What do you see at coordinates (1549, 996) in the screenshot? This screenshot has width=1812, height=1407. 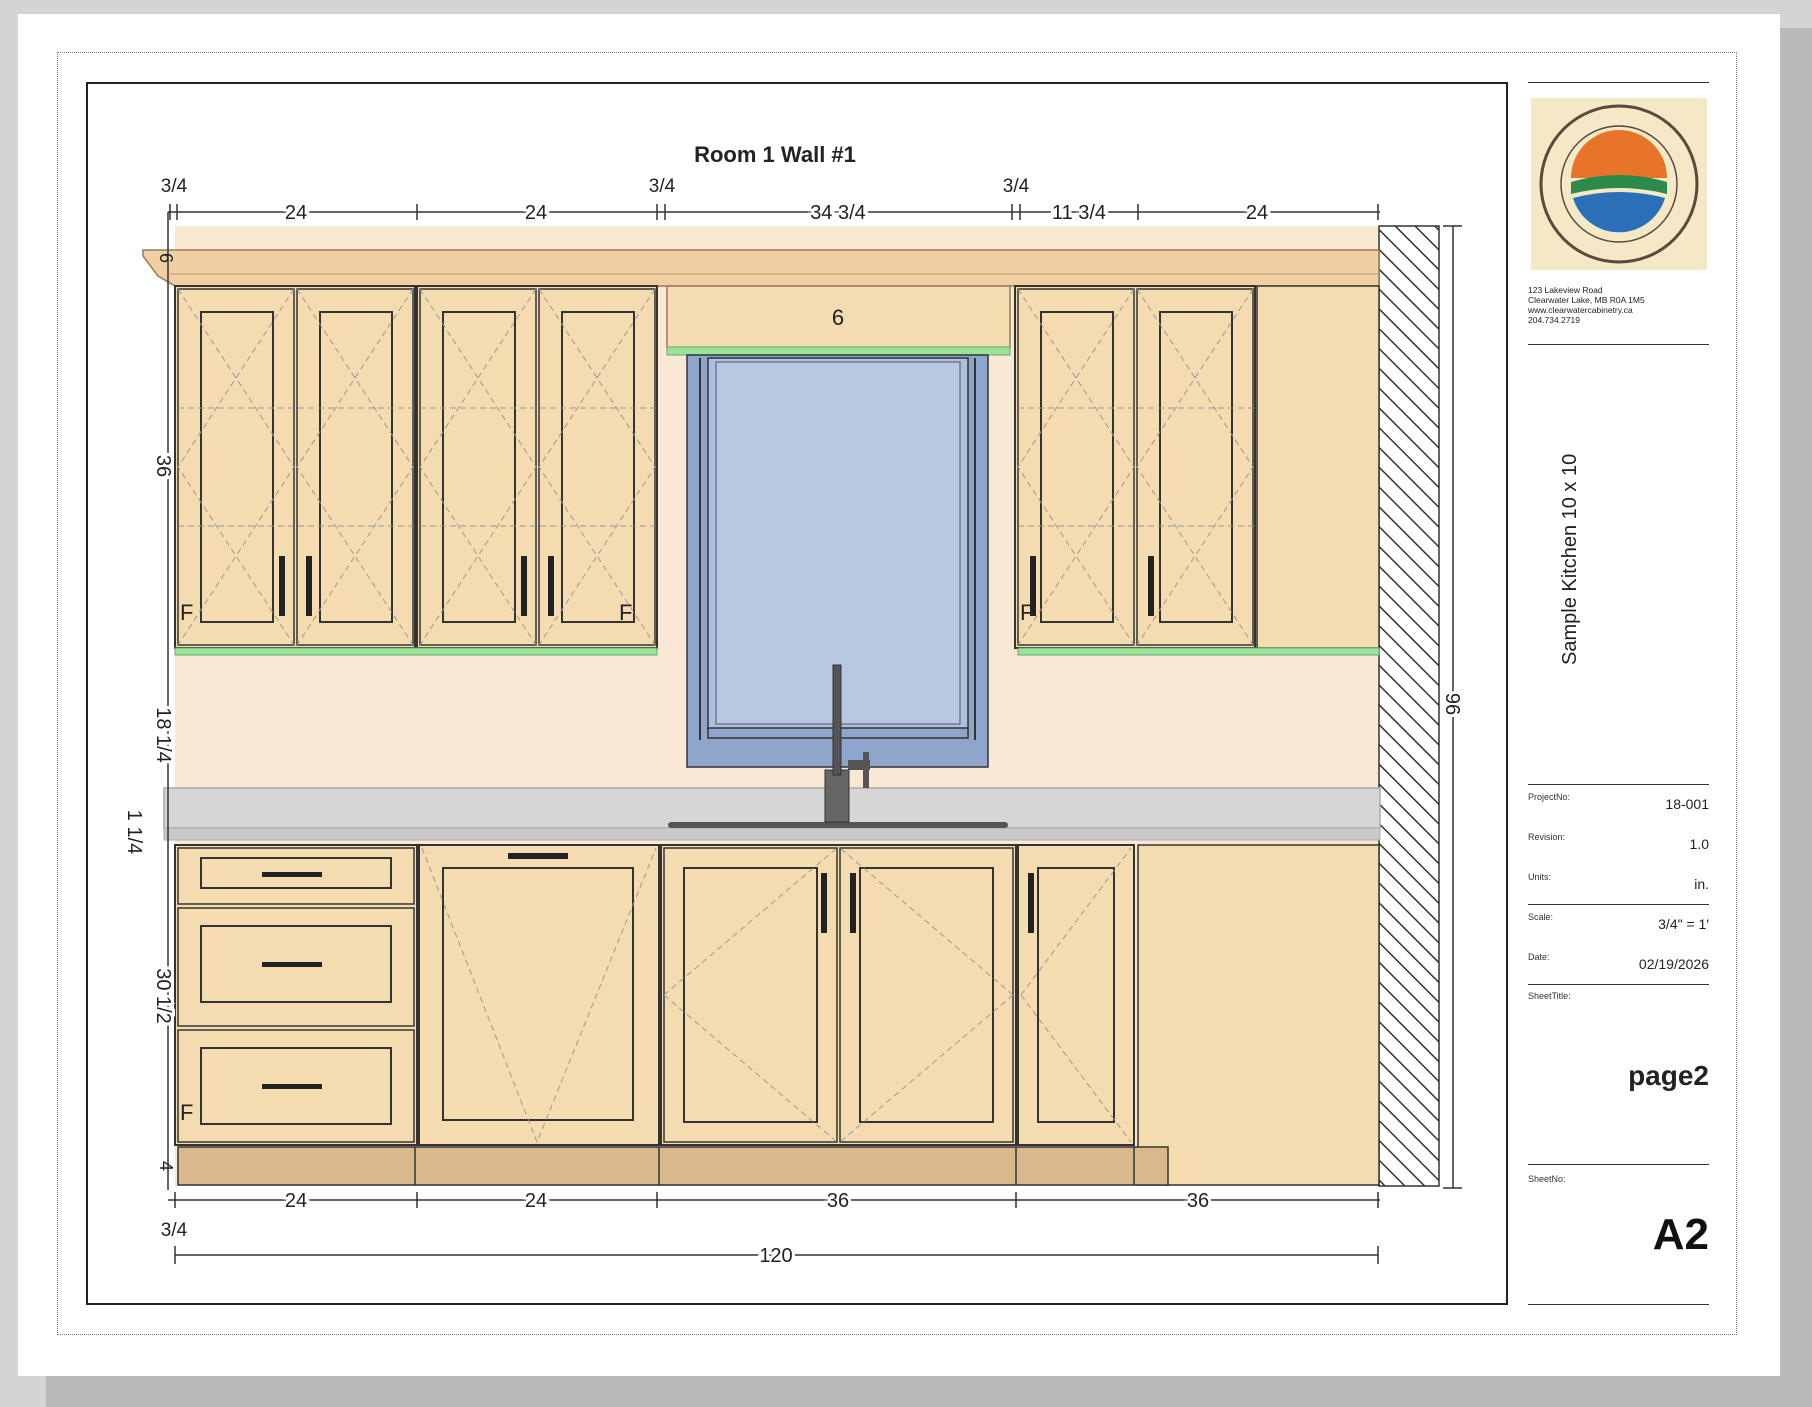 I see `sheet-title-label: SheetTitle:` at bounding box center [1549, 996].